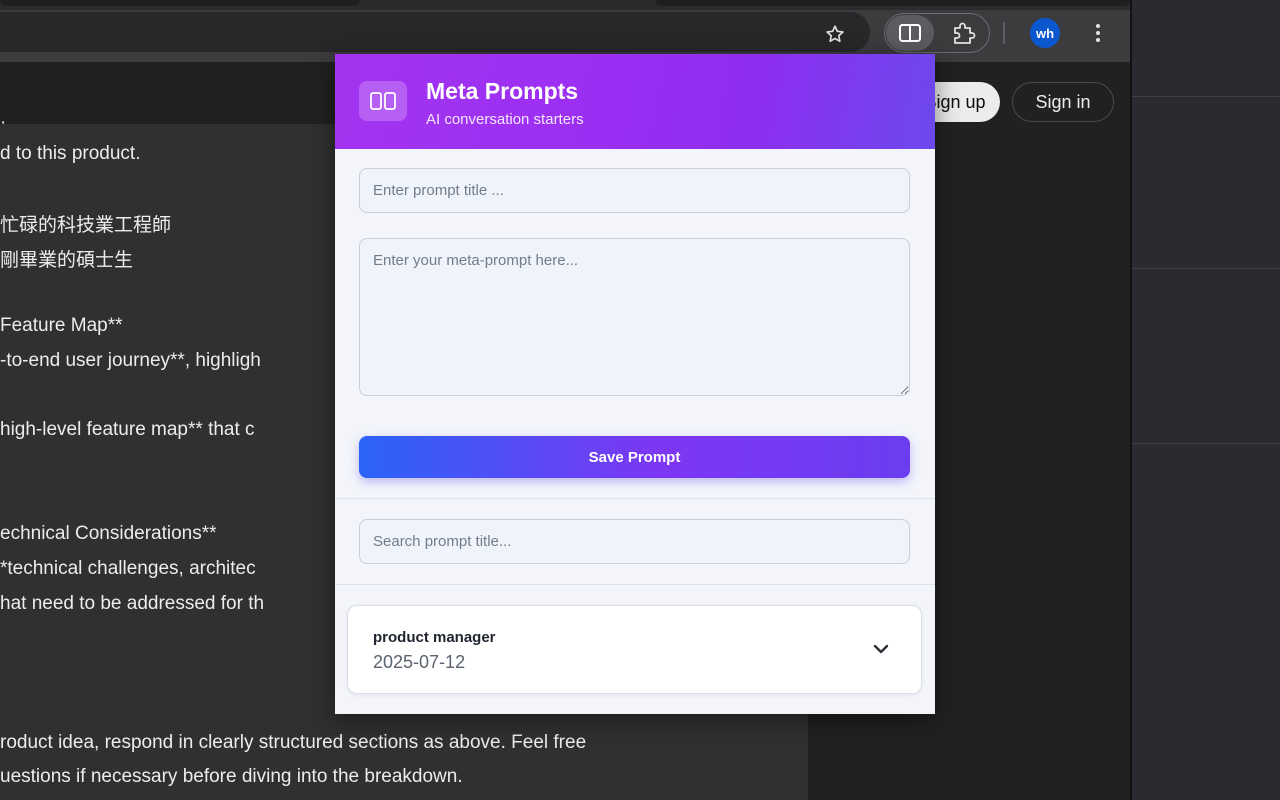  I want to click on prompt-list-item: product manager 2025-07-12, so click(634, 649).